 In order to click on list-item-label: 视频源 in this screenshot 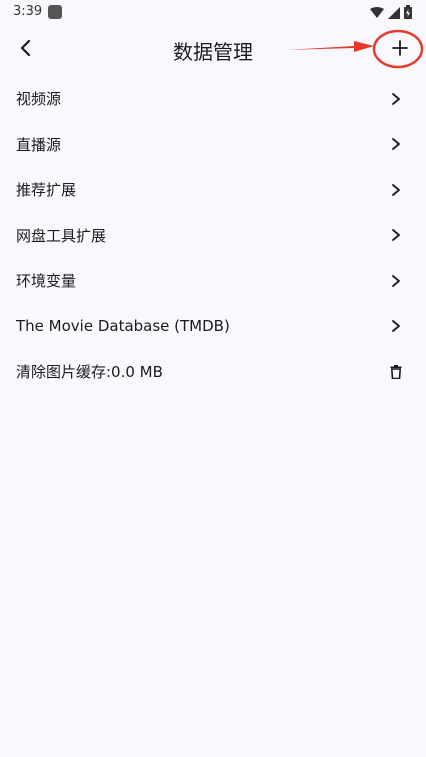, I will do `click(39, 99)`.